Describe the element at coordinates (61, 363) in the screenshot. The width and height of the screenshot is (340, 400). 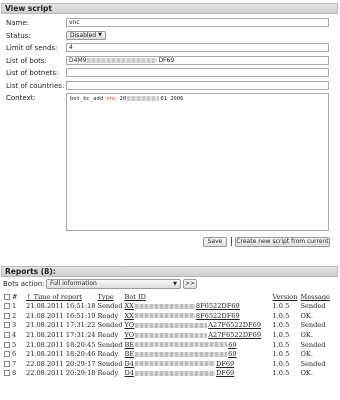
I see `row-time: 22.08.2011 20:29:17` at that location.